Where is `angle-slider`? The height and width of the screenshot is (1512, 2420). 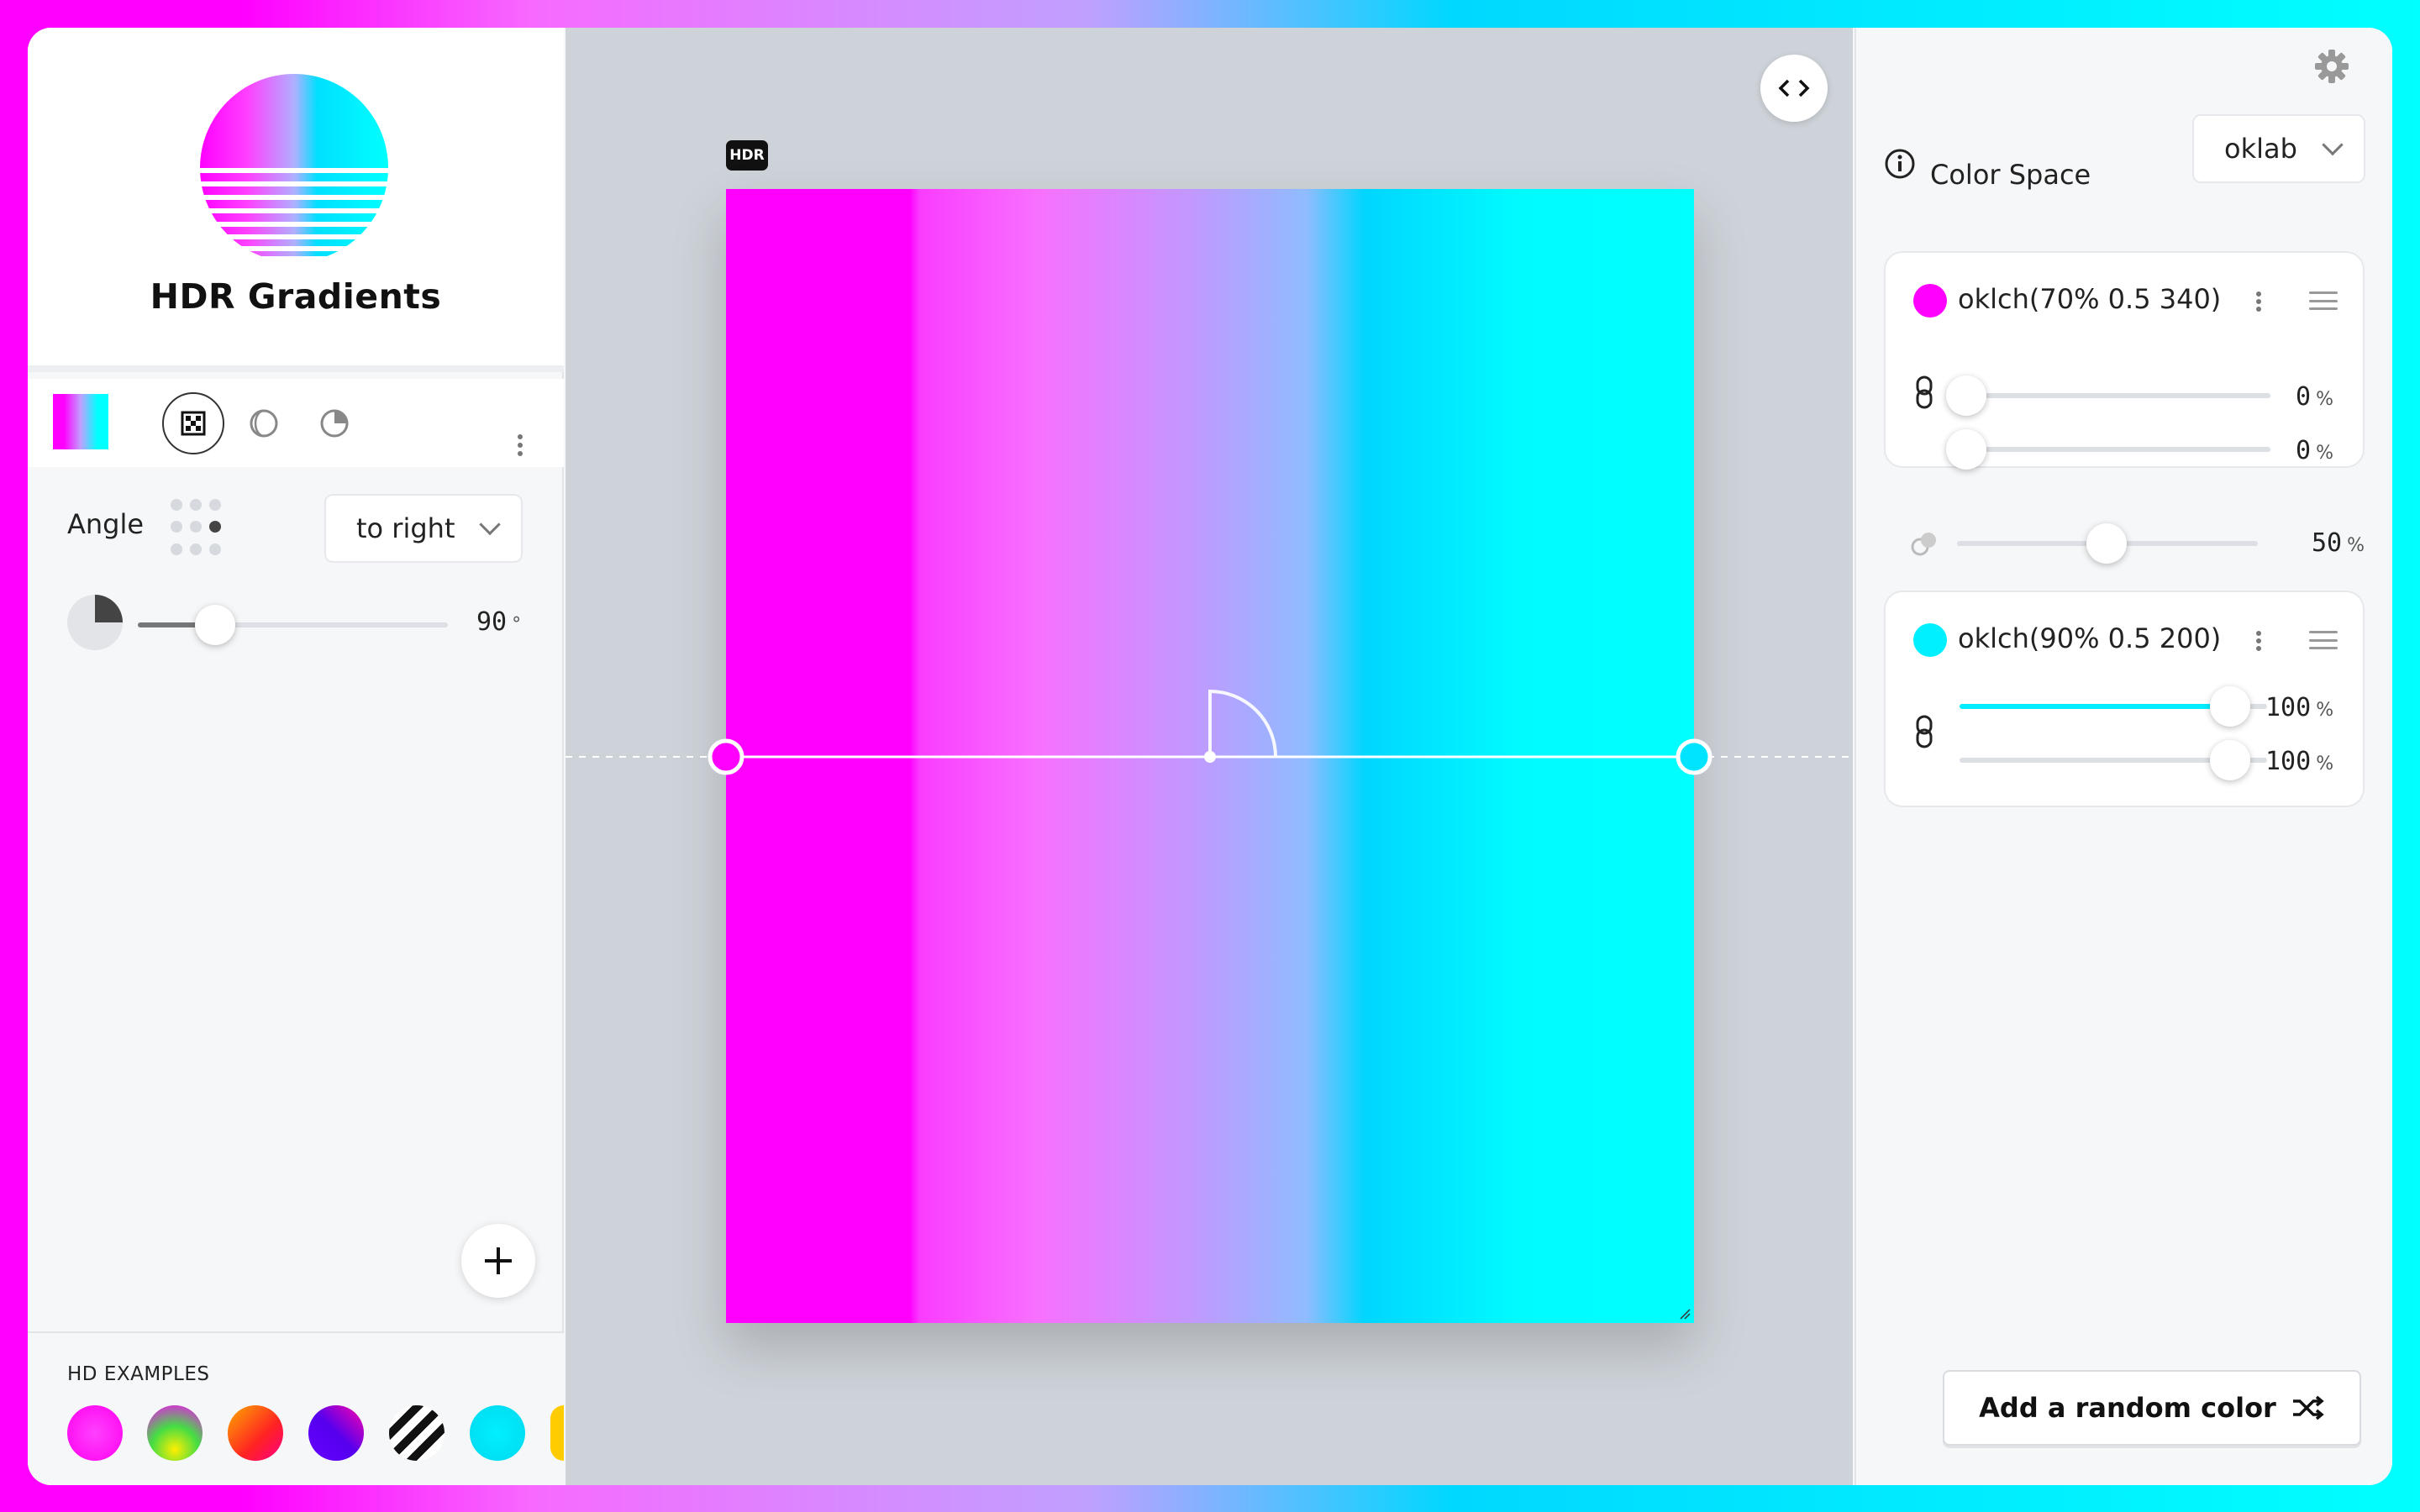
angle-slider is located at coordinates (293, 624).